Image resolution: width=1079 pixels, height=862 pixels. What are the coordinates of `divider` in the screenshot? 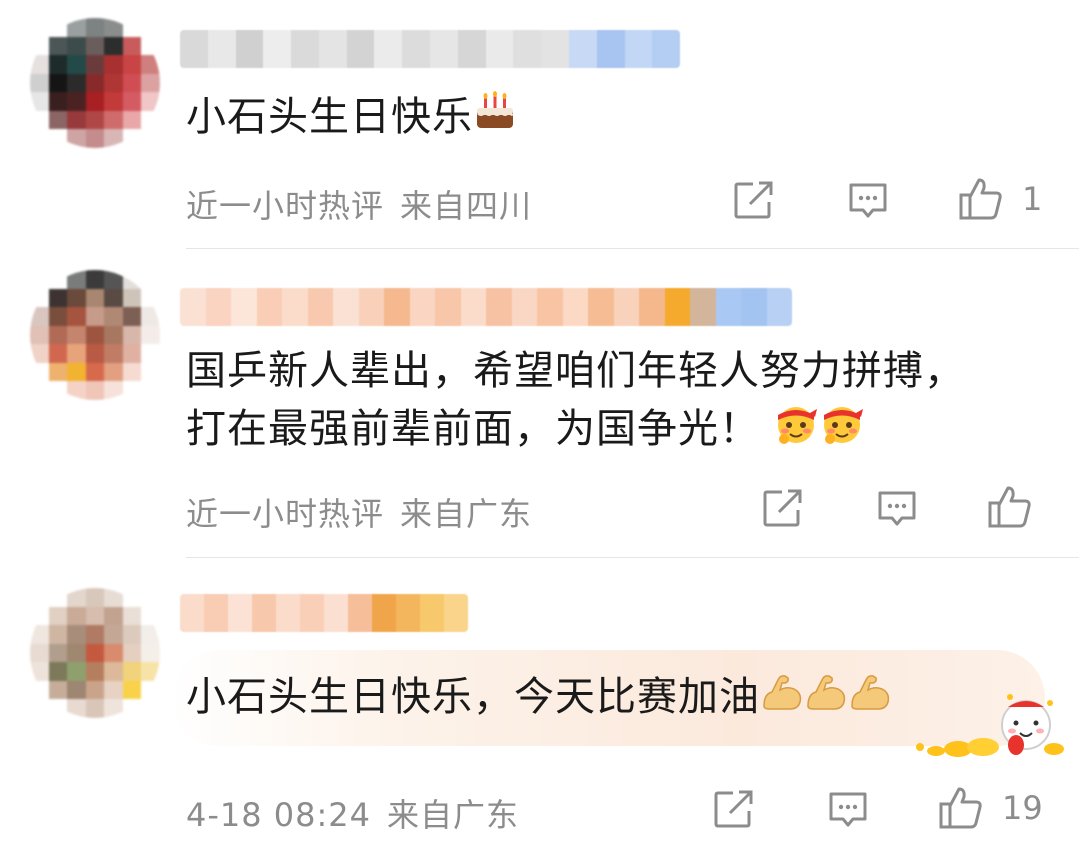 It's located at (632, 248).